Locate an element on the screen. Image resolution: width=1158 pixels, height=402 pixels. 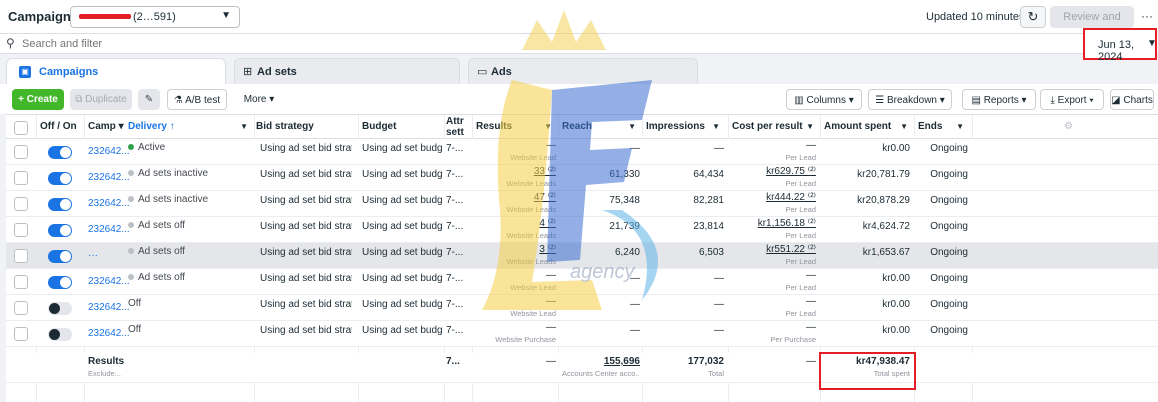
breakdown-button: ☰ Breakdown ▾ is located at coordinates (910, 99).